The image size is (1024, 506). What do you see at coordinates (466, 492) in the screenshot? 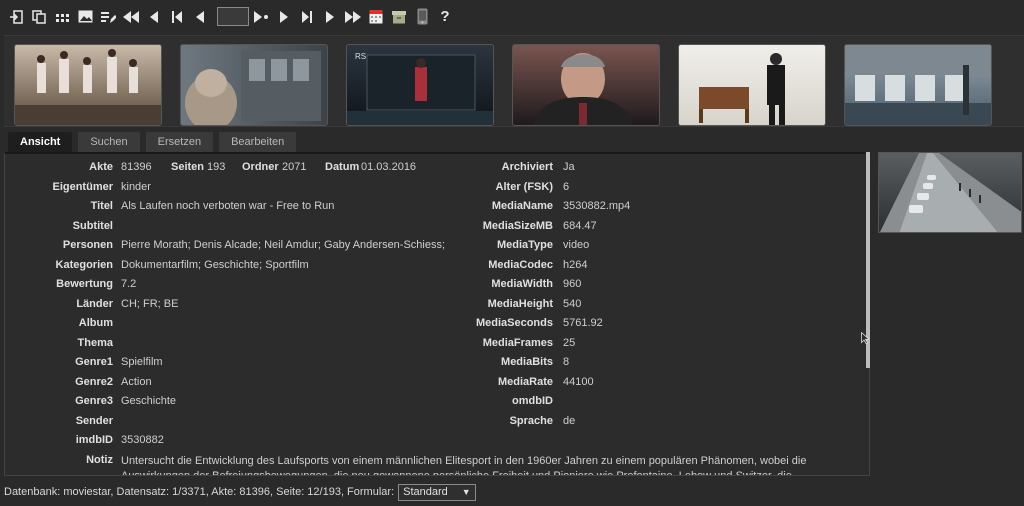
I see `chevron-down-icon: ▼` at bounding box center [466, 492].